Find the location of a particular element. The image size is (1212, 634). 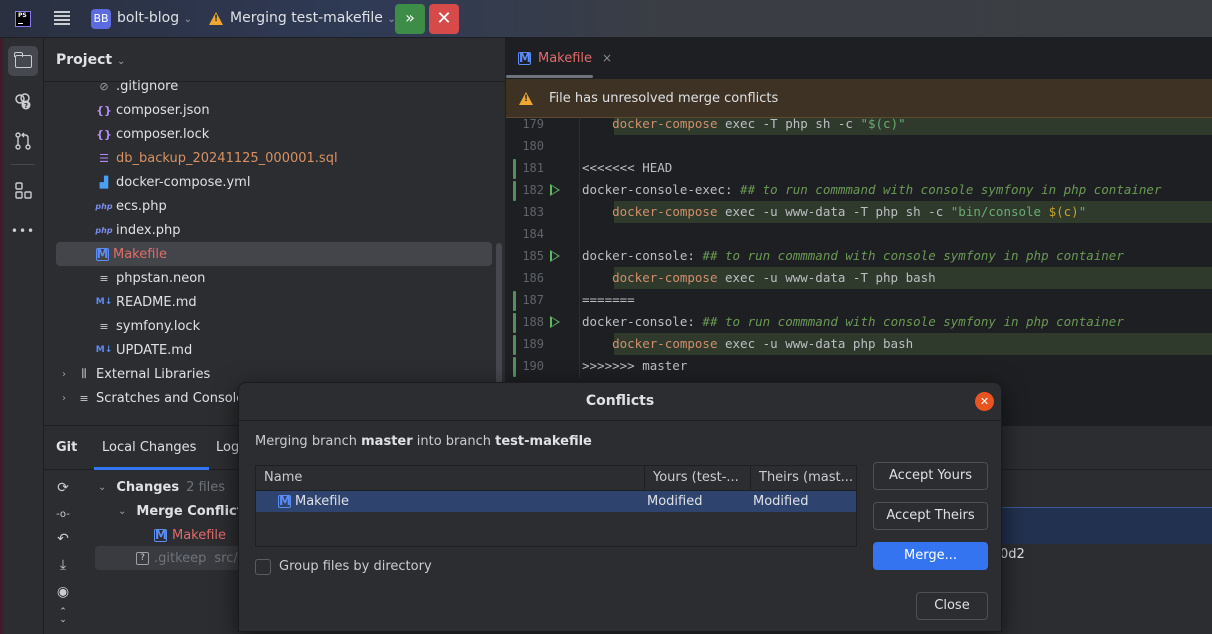

tree-item-index-php: php index.php is located at coordinates (274, 230).